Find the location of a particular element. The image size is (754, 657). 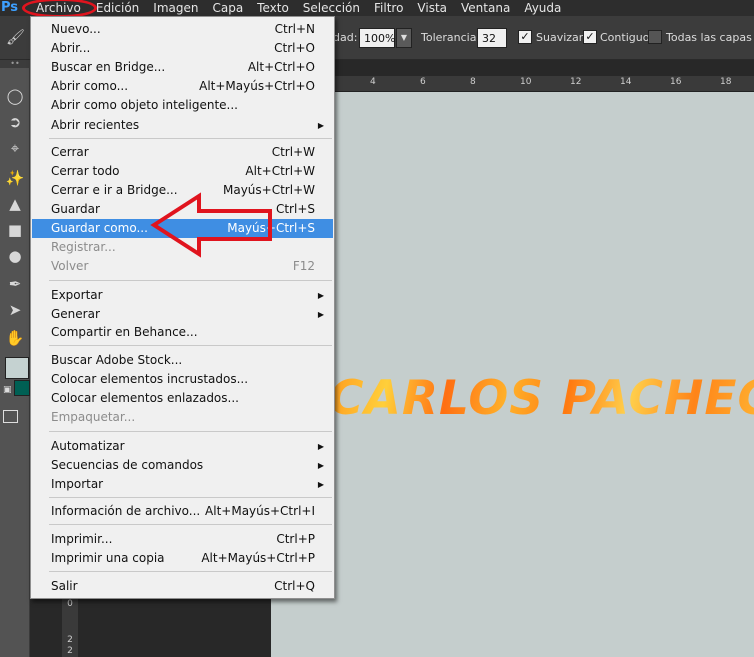

menu-item-label: Importar is located at coordinates (77, 484).